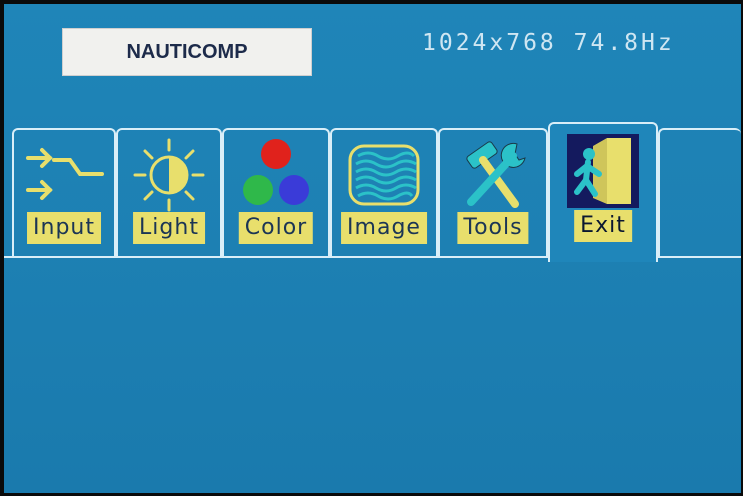 Image resolution: width=743 pixels, height=496 pixels. What do you see at coordinates (493, 228) in the screenshot?
I see `tab-label: Tools` at bounding box center [493, 228].